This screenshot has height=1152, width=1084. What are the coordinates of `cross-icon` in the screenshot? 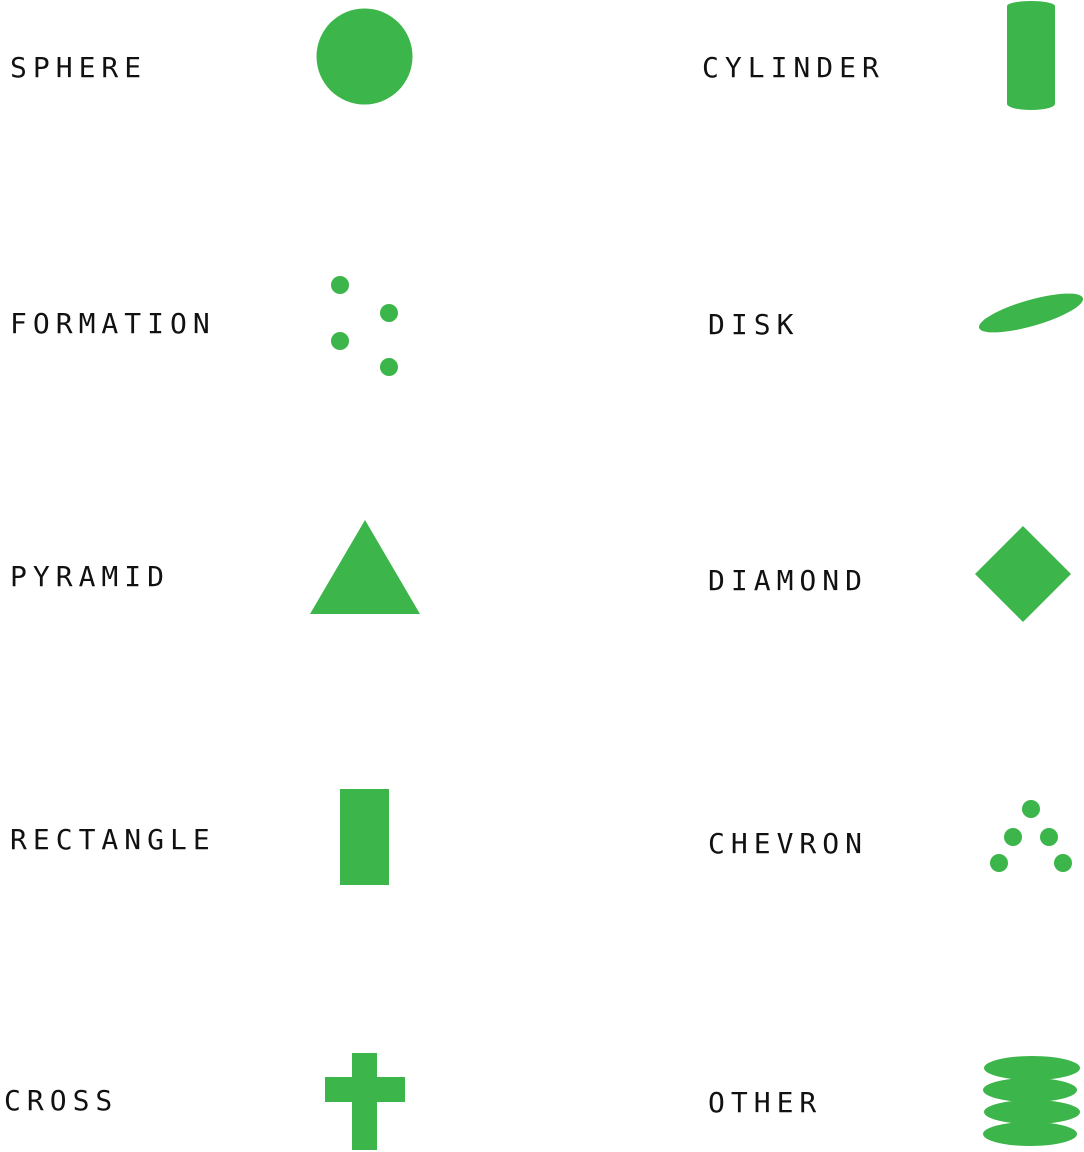 It's located at (365, 1101).